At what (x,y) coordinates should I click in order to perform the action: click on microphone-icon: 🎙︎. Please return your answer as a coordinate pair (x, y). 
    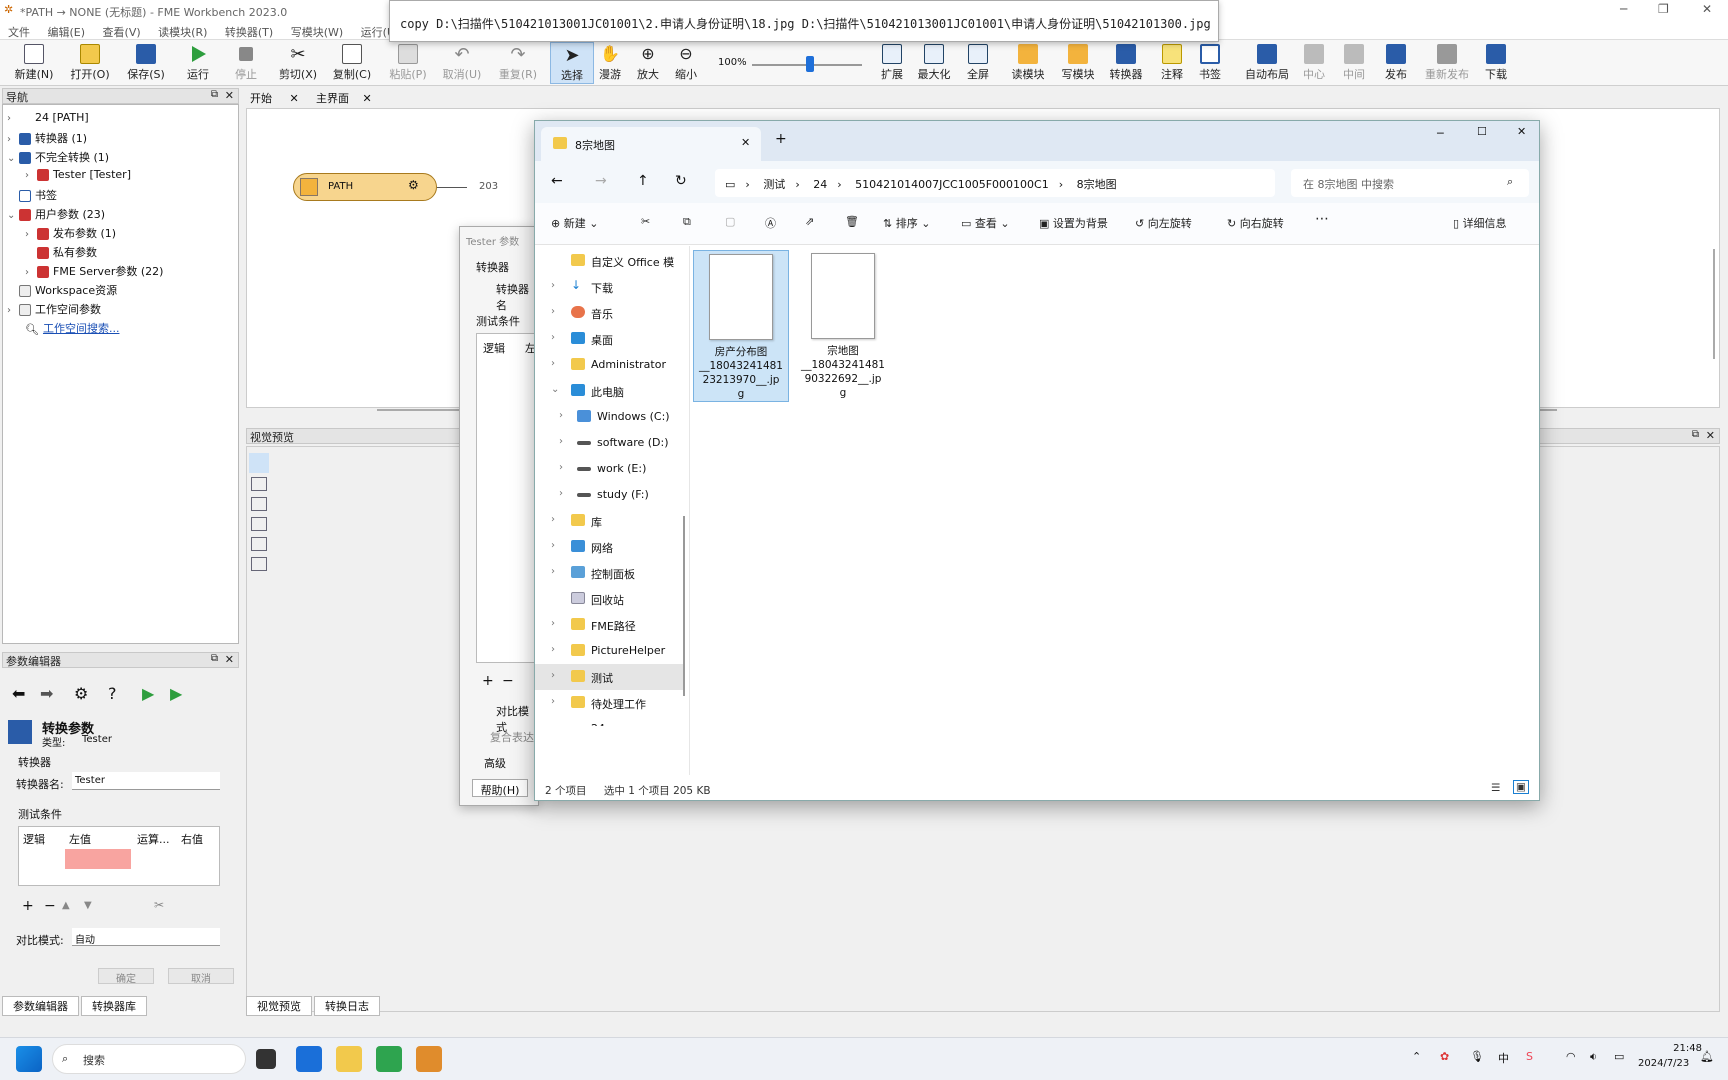
    Looking at the image, I should click on (1477, 1056).